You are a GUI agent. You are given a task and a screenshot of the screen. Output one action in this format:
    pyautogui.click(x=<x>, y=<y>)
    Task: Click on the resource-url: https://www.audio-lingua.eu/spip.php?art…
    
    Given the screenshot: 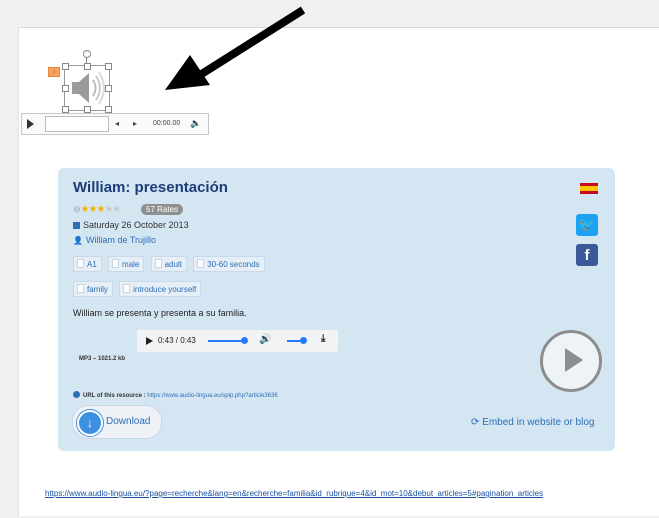 What is the action you would take?
    pyautogui.click(x=212, y=396)
    